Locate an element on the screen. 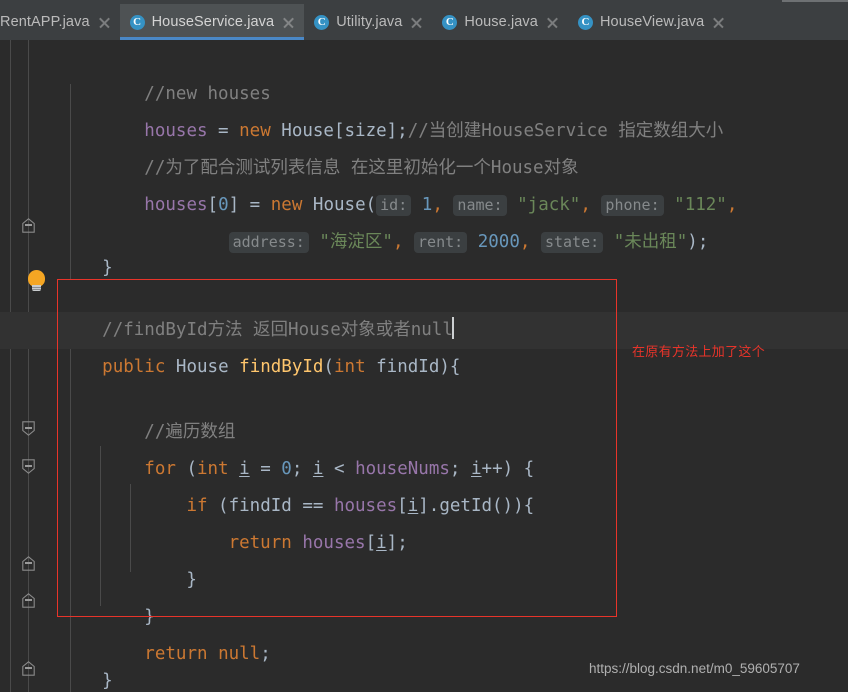 Image resolution: width=848 pixels, height=692 pixels. editor-tab-houseservice-java: C HouseService.java is located at coordinates (212, 22).